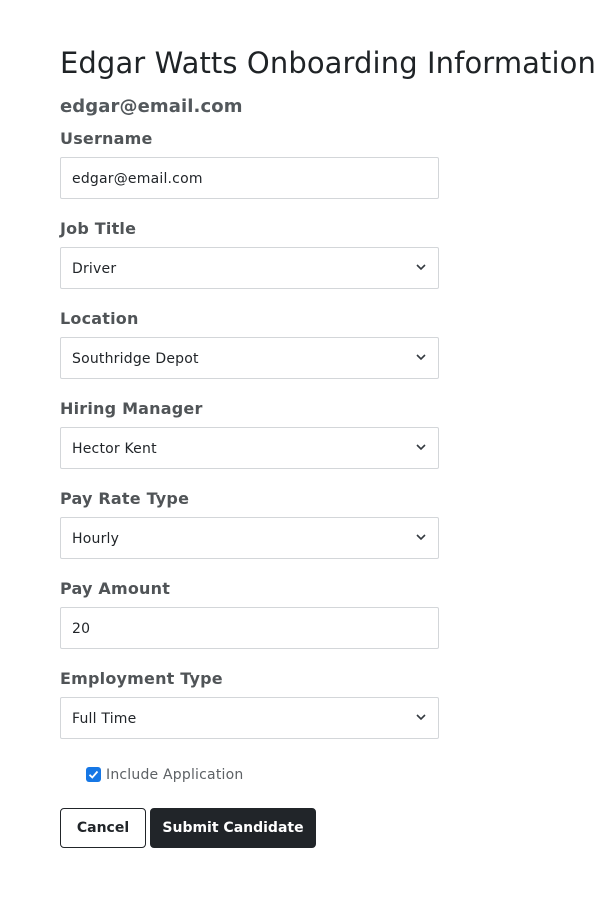  What do you see at coordinates (233, 828) in the screenshot?
I see `submit-candidate-button: Submit Candidate` at bounding box center [233, 828].